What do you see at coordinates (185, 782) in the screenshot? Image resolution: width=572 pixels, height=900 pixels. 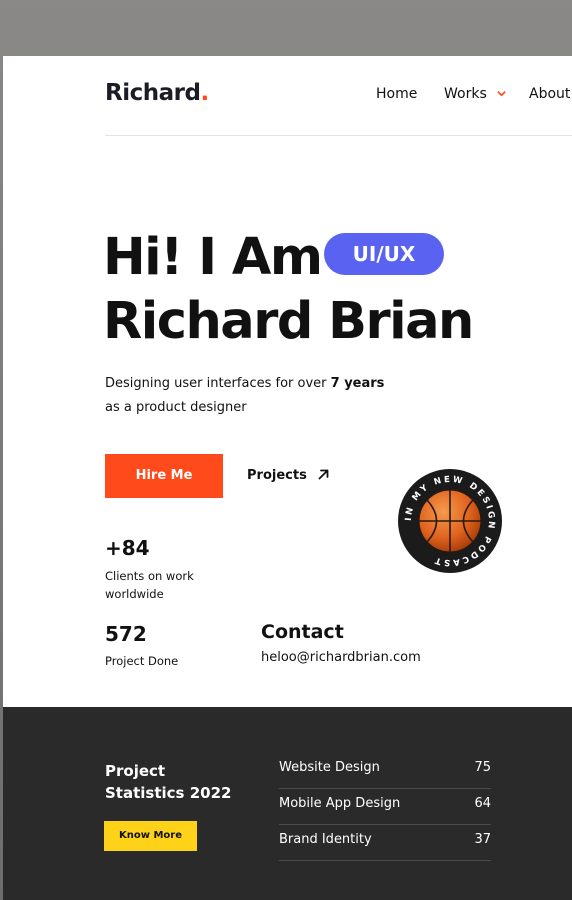 I see `statistics-heading: Project Statistics 2022` at bounding box center [185, 782].